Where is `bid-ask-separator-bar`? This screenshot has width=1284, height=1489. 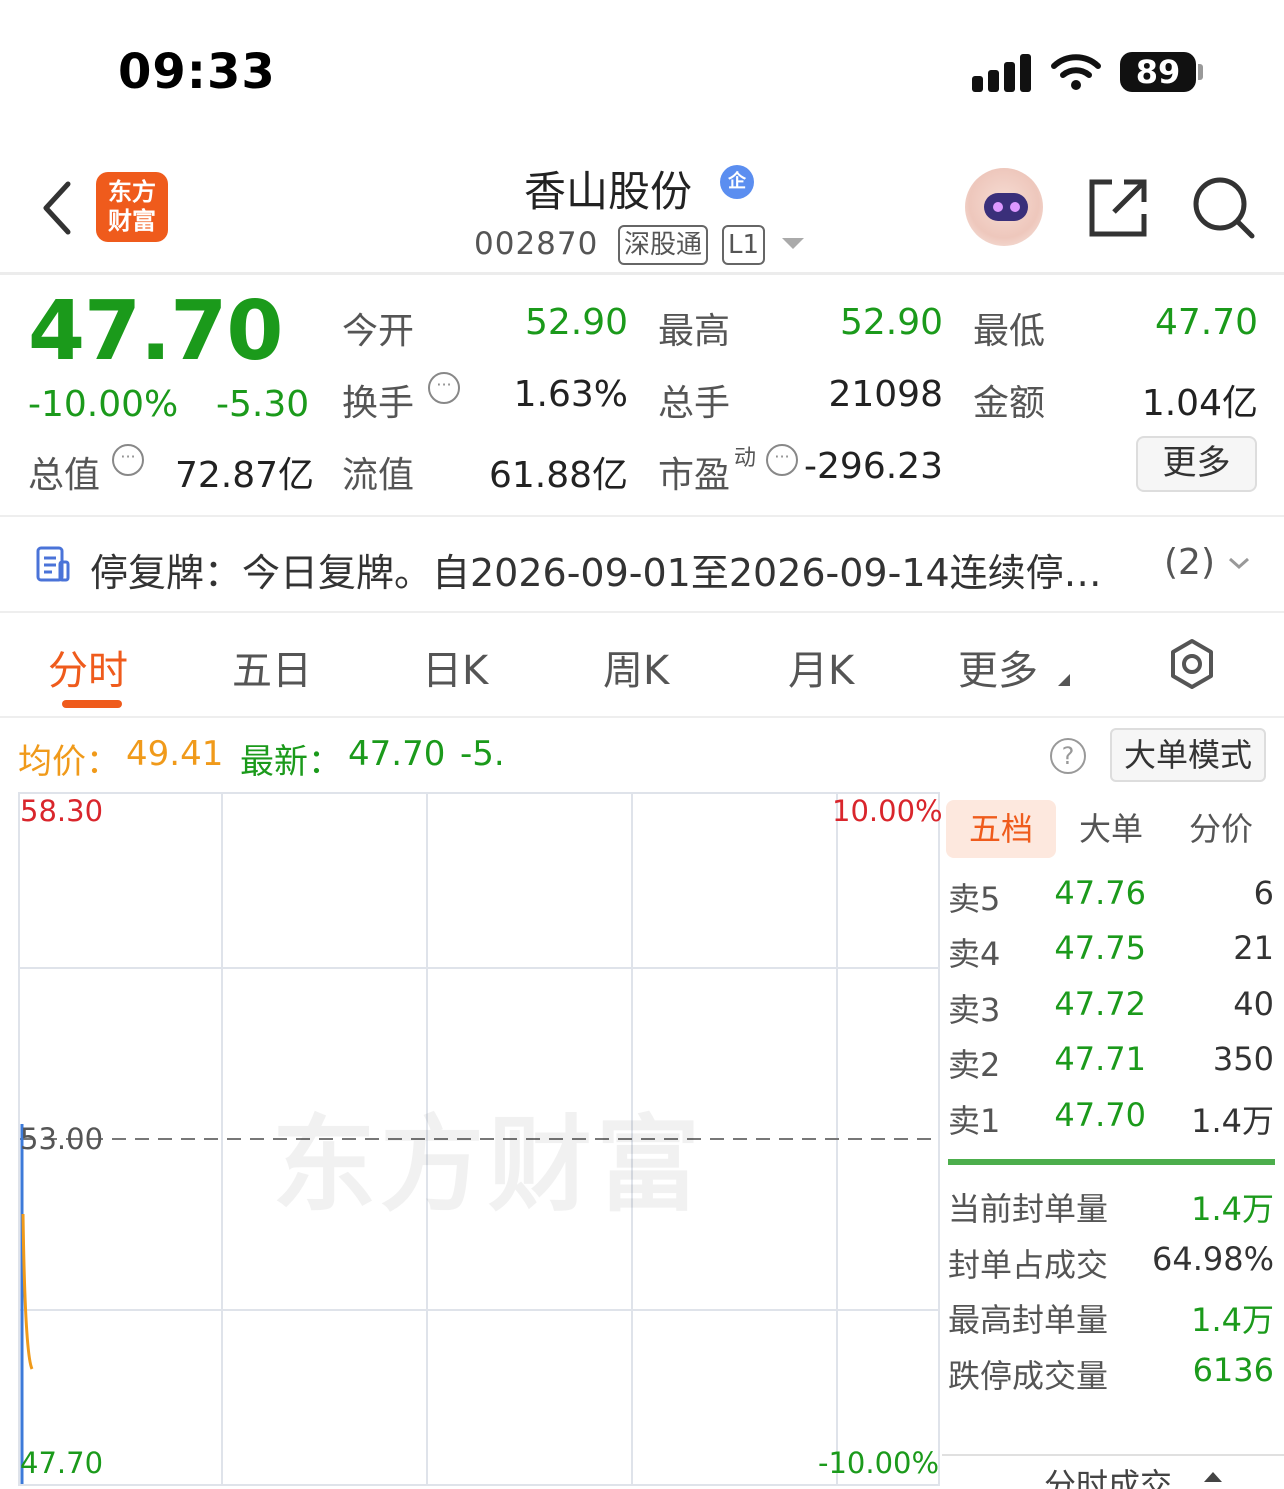
bid-ask-separator-bar is located at coordinates (1111, 1162).